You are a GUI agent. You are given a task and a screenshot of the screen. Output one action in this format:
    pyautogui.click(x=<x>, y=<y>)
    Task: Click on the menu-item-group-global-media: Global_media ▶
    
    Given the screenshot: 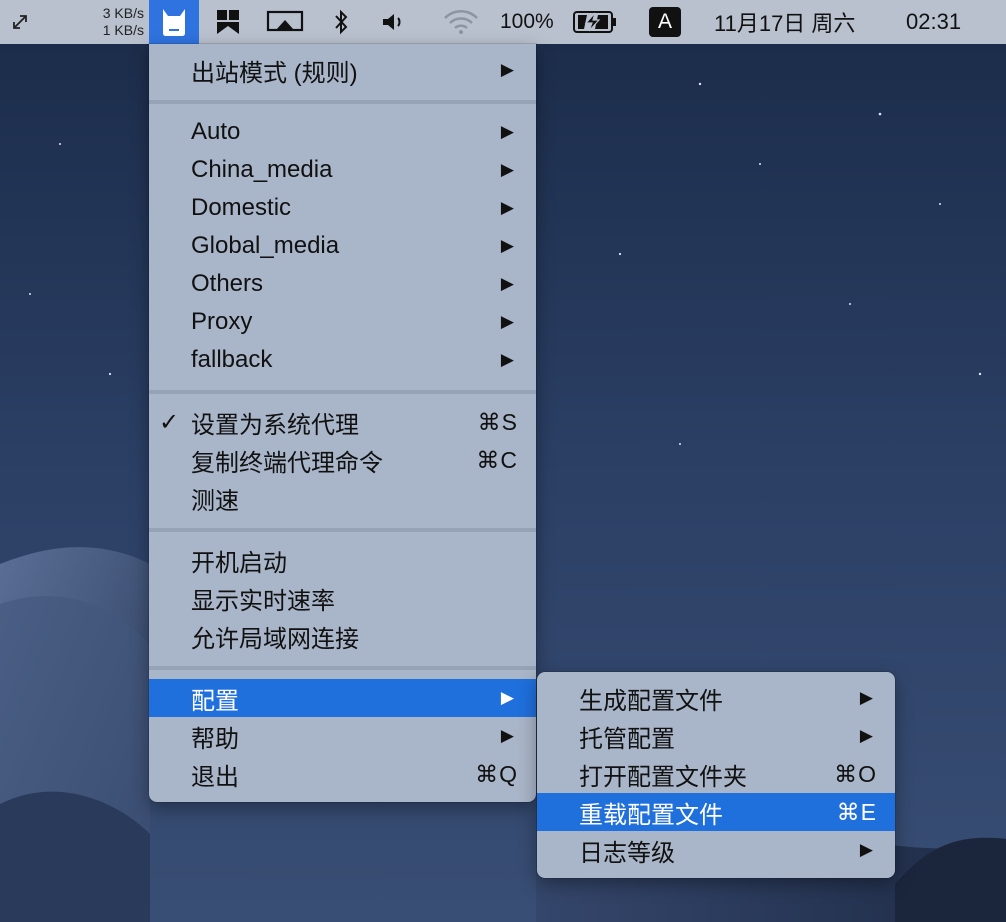 What is the action you would take?
    pyautogui.click(x=342, y=246)
    